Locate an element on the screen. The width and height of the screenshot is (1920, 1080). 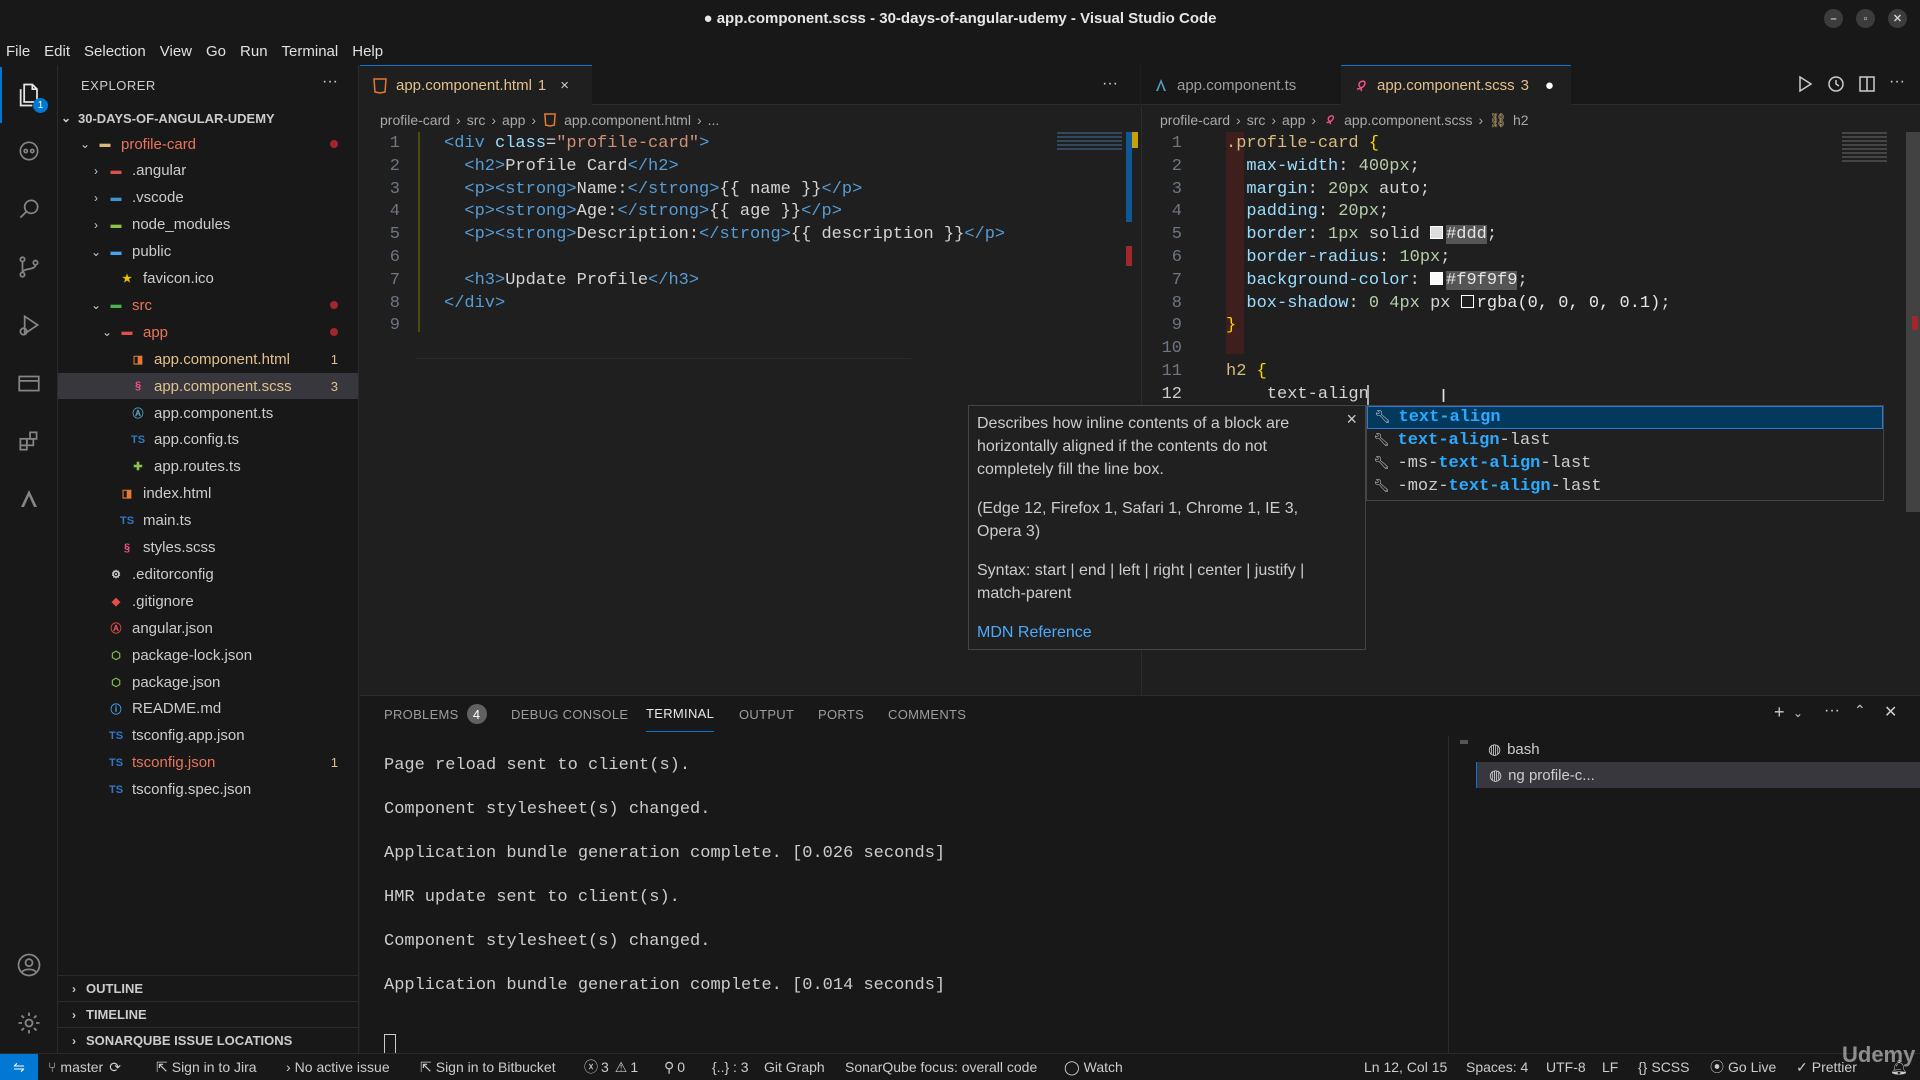
suggestion-item: 🔧︎ -ms-text-align -last is located at coordinates (1625, 463).